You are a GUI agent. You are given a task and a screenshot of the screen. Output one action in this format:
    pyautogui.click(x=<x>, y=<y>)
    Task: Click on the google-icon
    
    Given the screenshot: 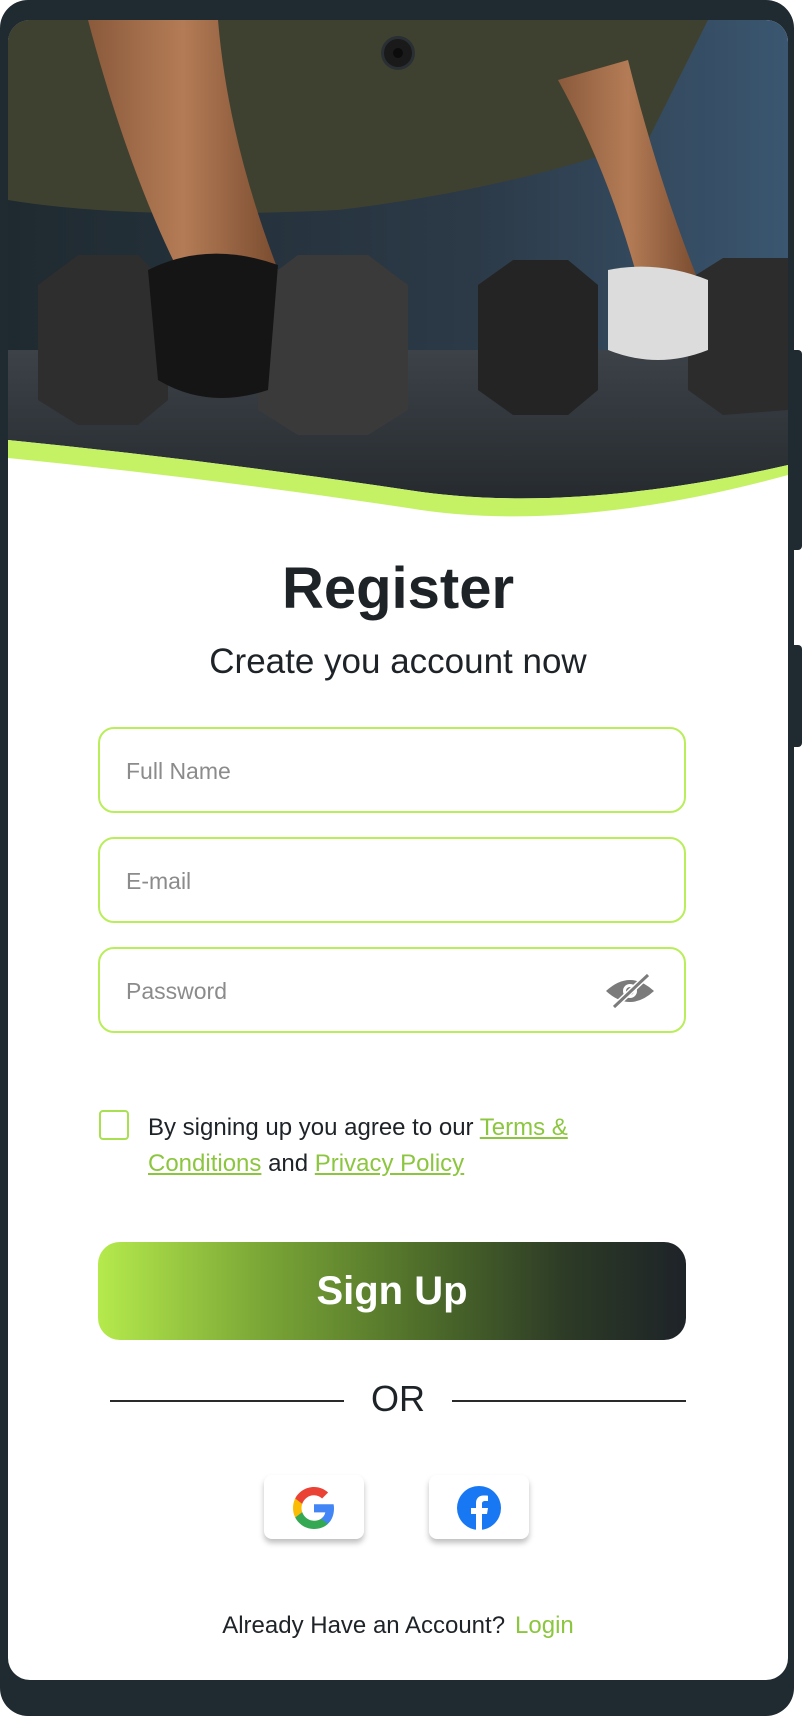 What is the action you would take?
    pyautogui.click(x=313, y=1508)
    